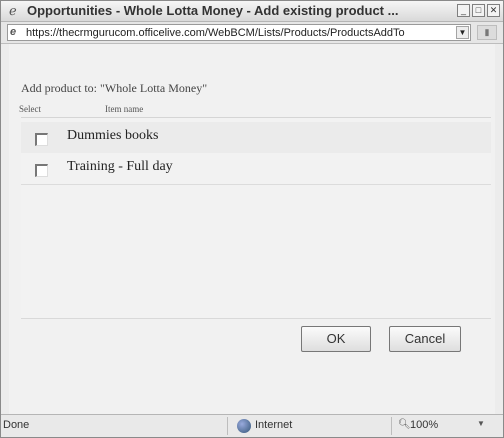 The image size is (504, 438). I want to click on maximize-button: □, so click(478, 10).